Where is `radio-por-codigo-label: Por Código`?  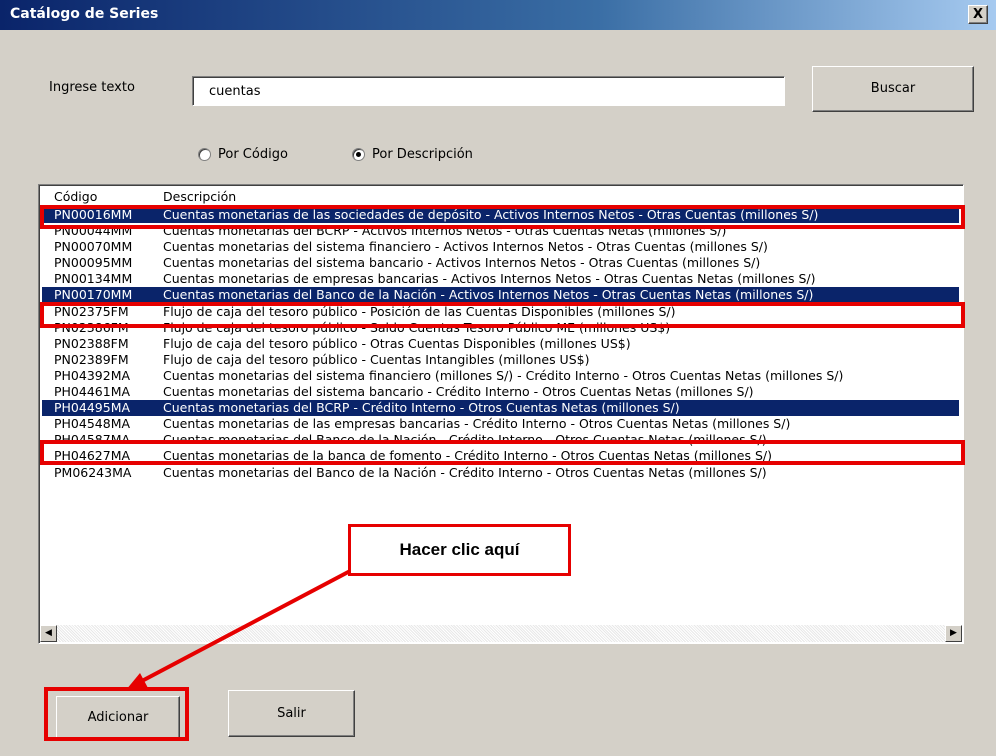
radio-por-codigo-label: Por Código is located at coordinates (253, 154).